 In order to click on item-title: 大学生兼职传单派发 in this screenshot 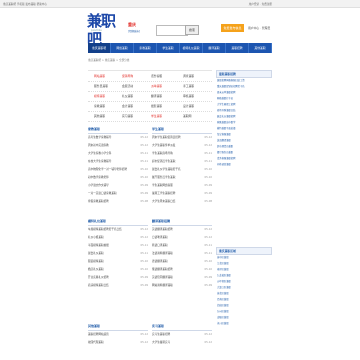, I will do `click(163, 146)`.